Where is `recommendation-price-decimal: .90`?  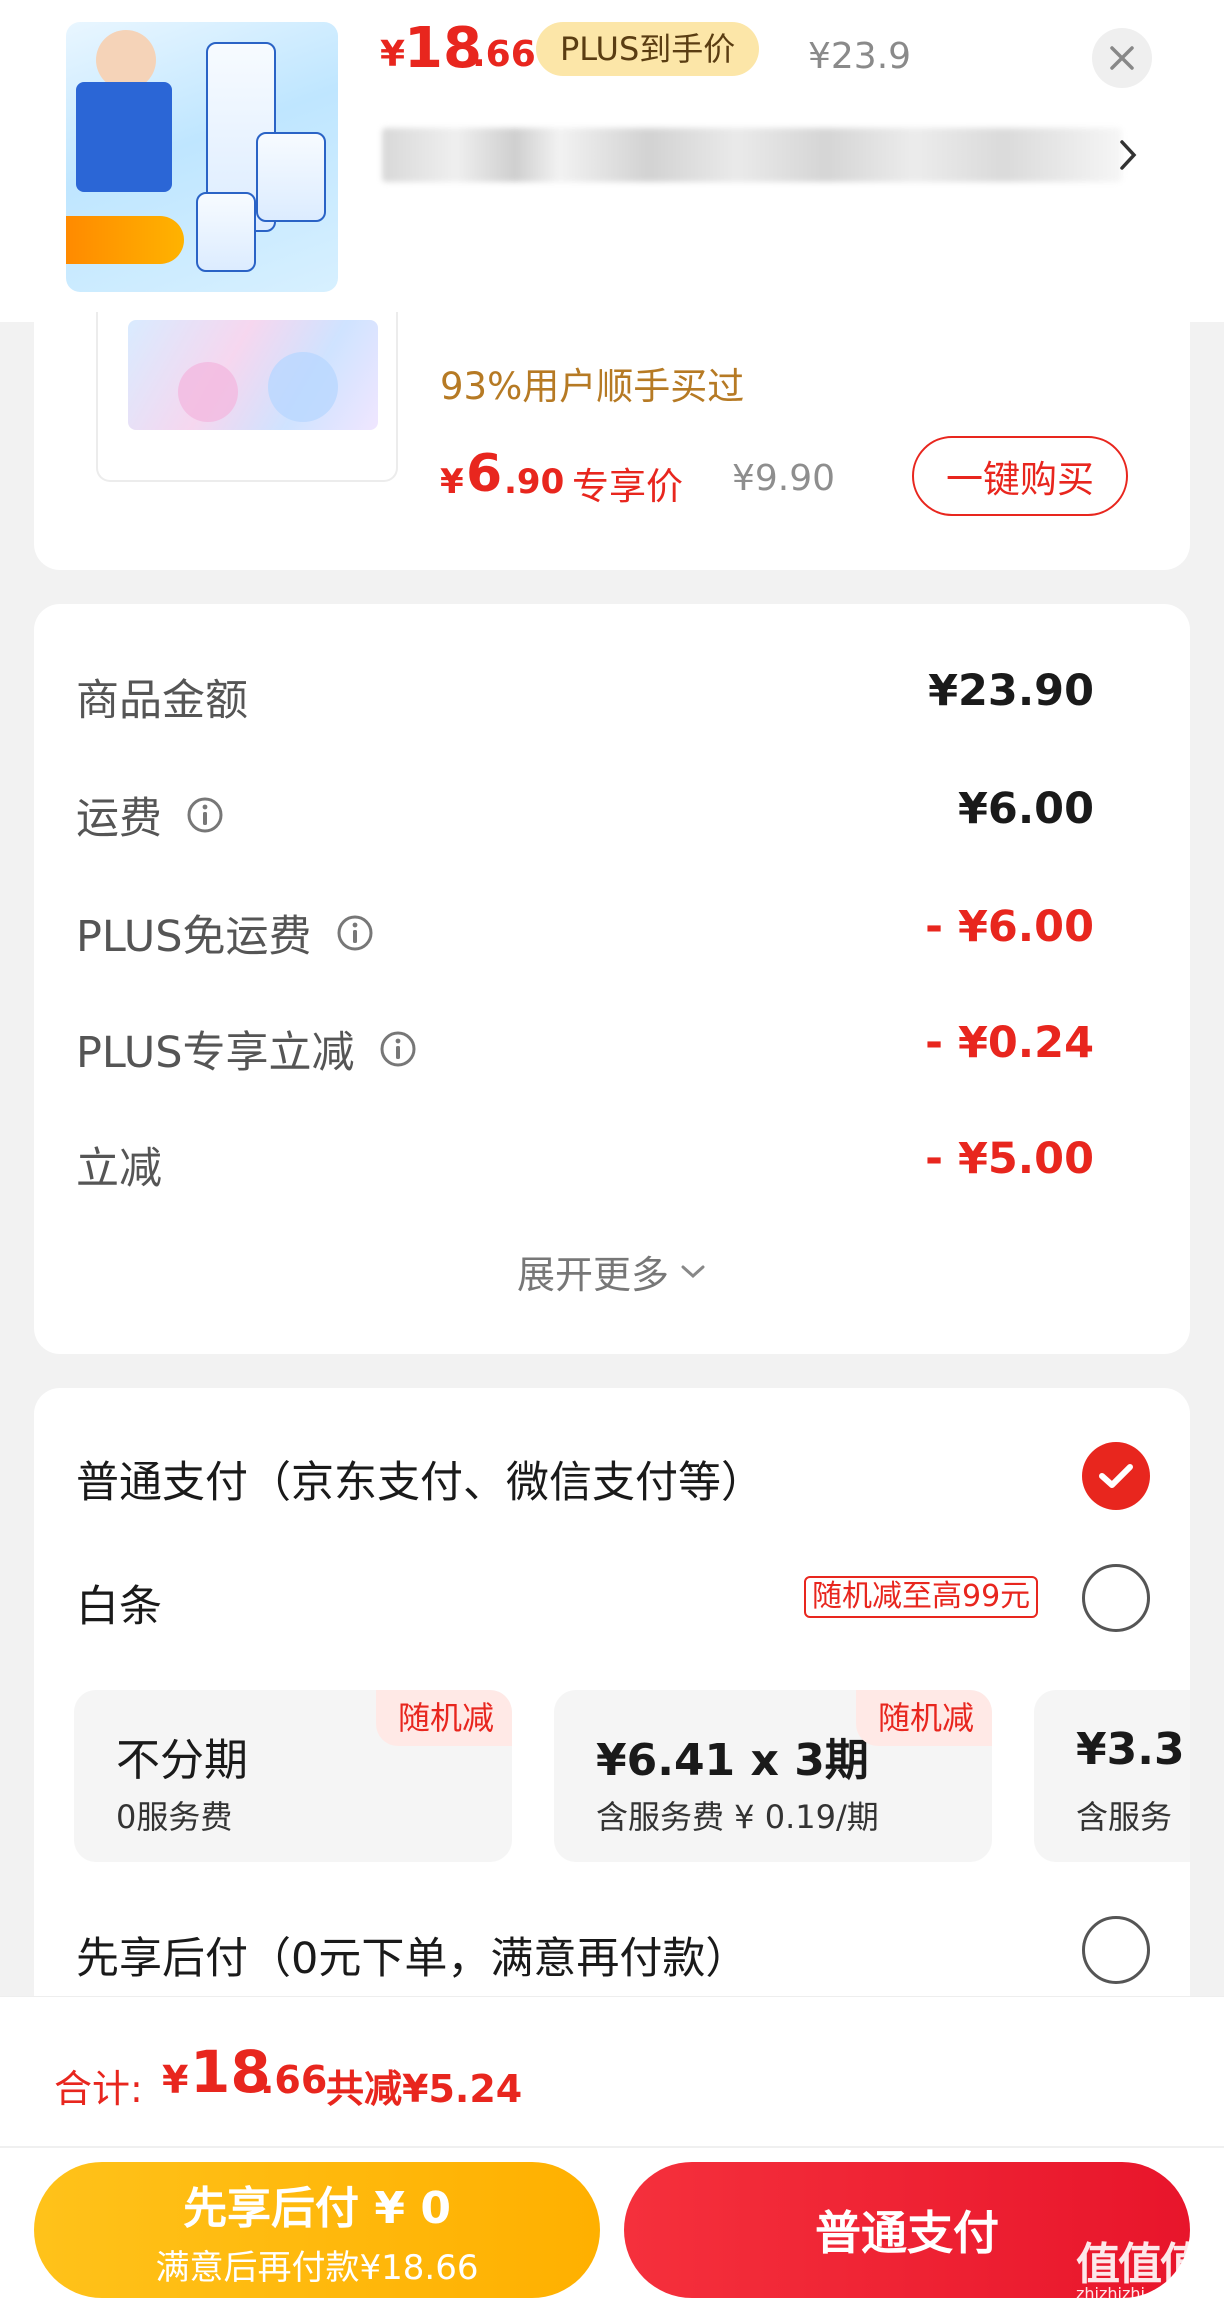
recommendation-price-decimal: .90 is located at coordinates (534, 482).